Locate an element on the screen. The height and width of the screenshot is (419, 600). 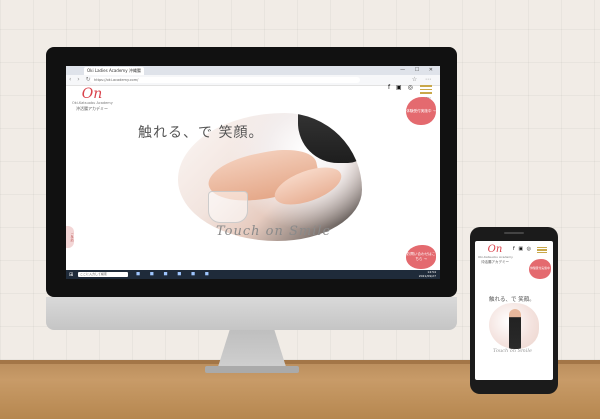
taskbar-clock: 14:54 2021/09/27 is located at coordinates (427, 274).